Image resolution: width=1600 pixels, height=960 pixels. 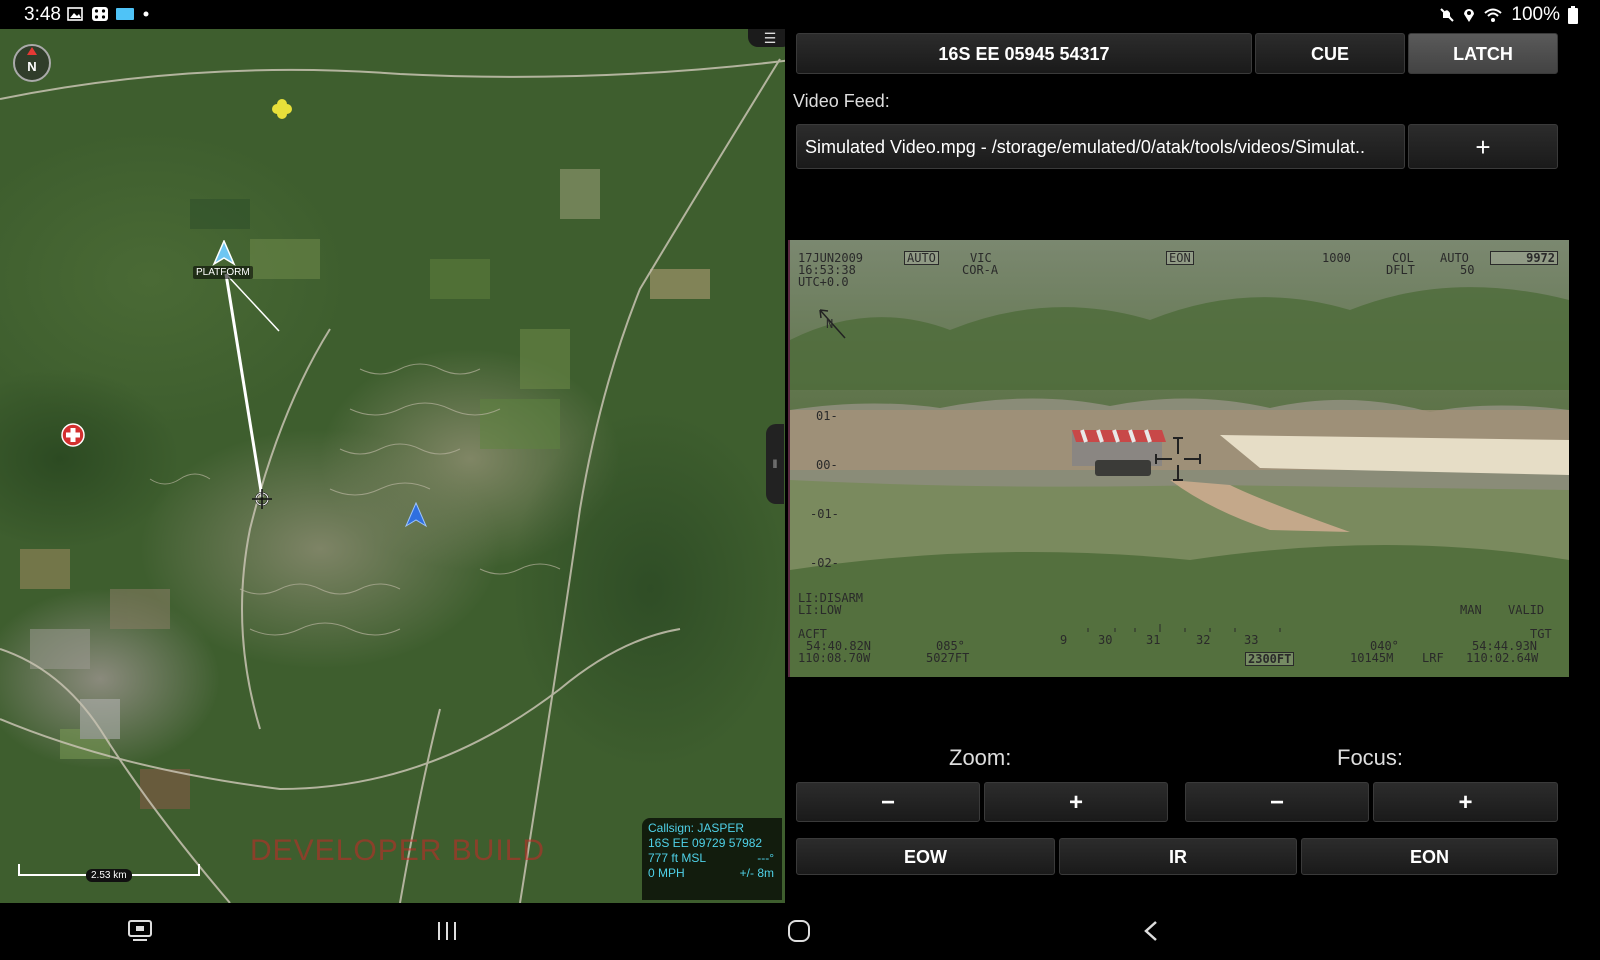 What do you see at coordinates (1471, 610) in the screenshot?
I see `osd-man: MAN` at bounding box center [1471, 610].